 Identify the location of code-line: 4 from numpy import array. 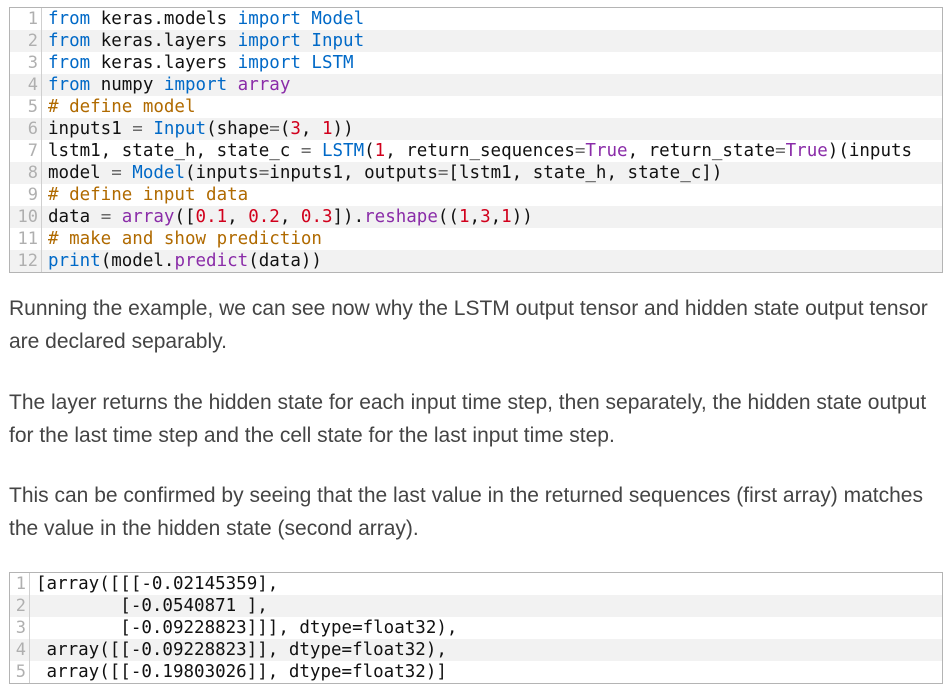
(476, 85).